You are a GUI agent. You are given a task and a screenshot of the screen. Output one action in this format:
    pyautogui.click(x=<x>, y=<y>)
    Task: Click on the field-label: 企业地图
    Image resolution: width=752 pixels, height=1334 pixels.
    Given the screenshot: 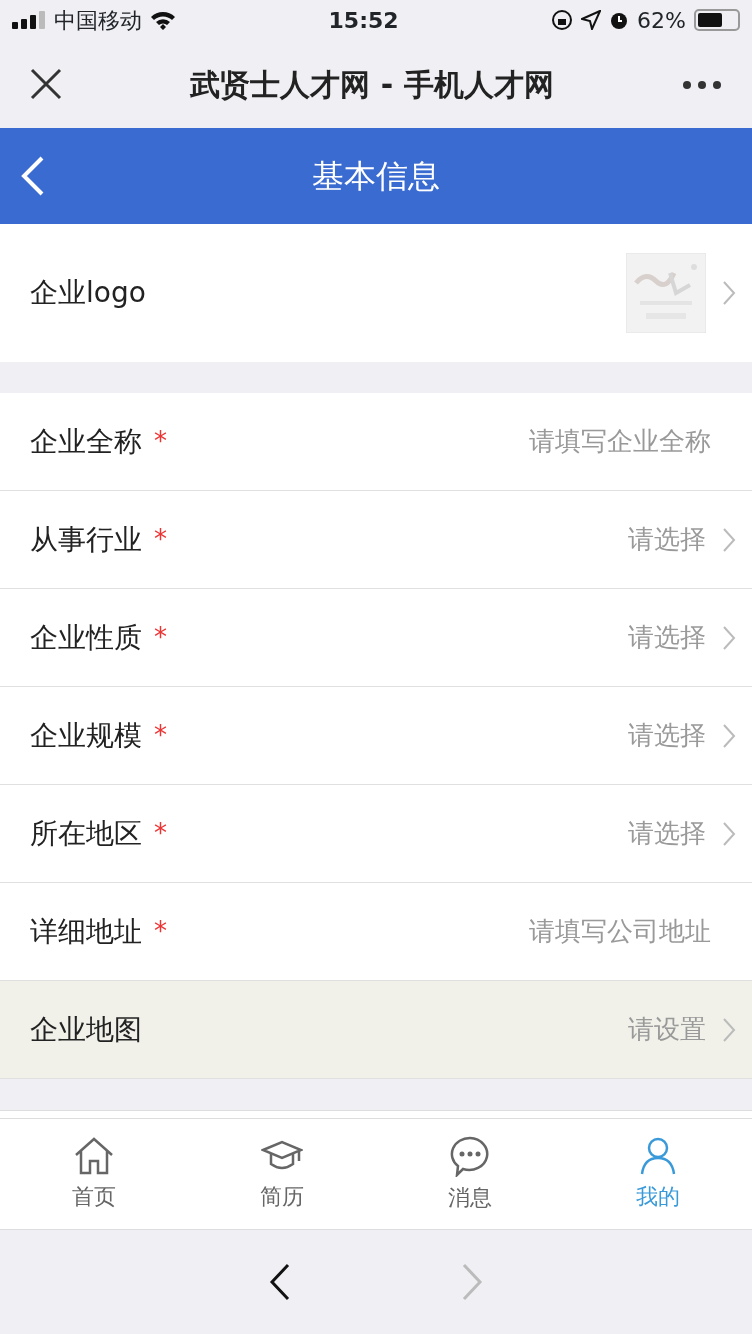 What is the action you would take?
    pyautogui.click(x=86, y=1029)
    